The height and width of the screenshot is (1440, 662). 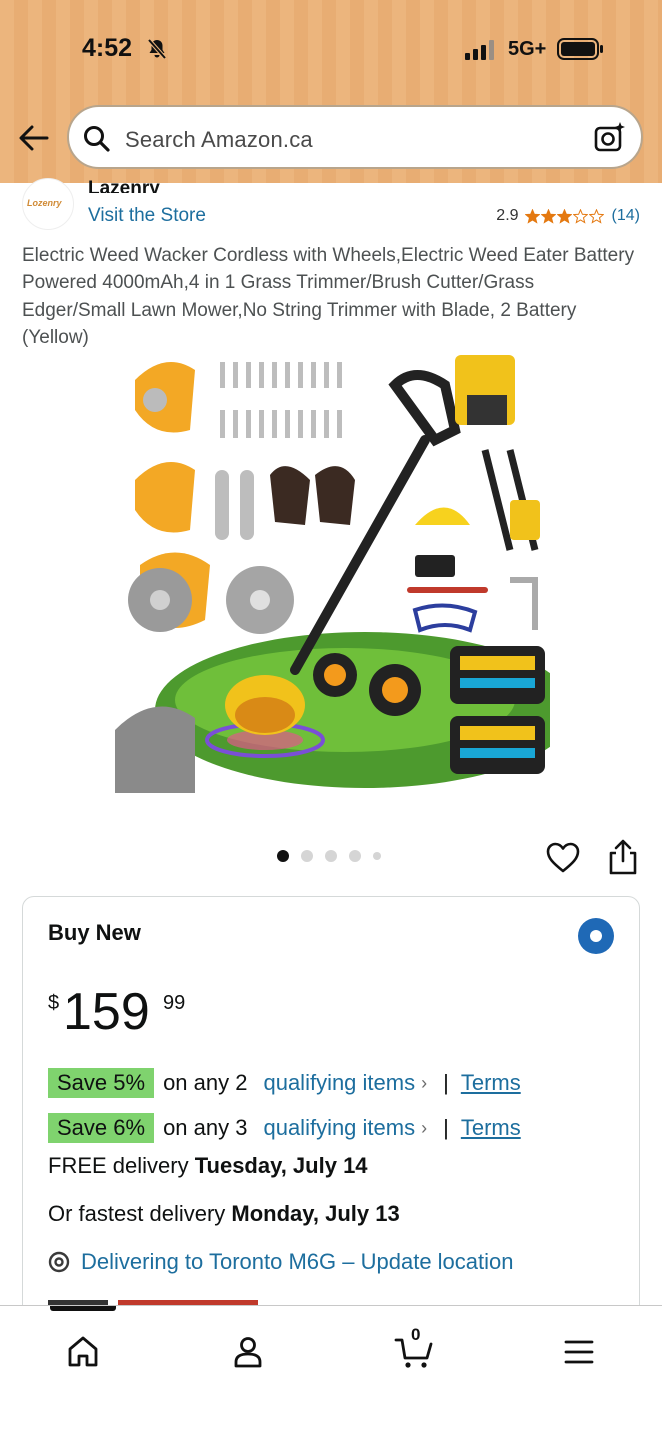 I want to click on search-placeholder: Search Amazon.ca, so click(x=219, y=139).